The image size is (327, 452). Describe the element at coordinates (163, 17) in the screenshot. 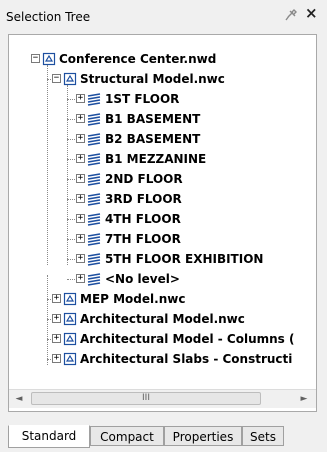

I see `panel-title-bar: Selection Tree ×` at that location.